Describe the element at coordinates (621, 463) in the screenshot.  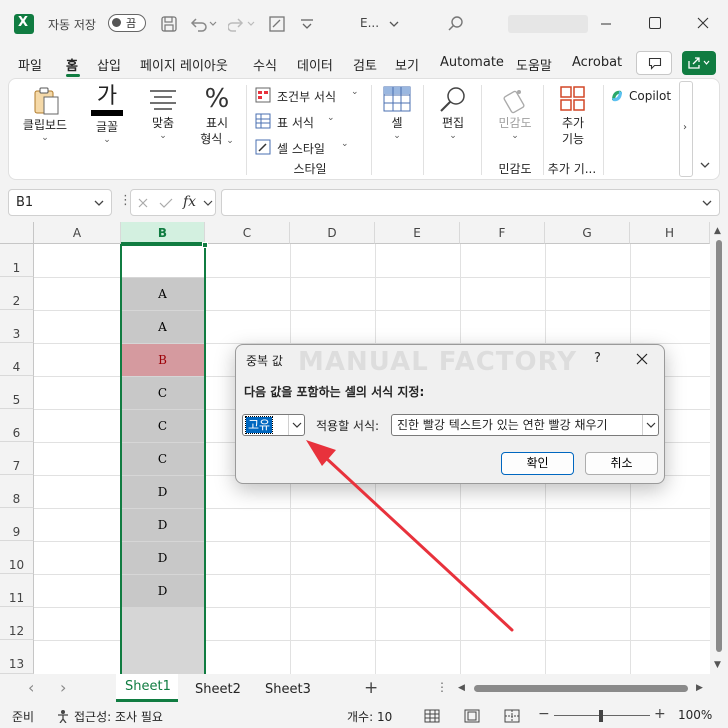
I see `cancel-button: 취소` at that location.